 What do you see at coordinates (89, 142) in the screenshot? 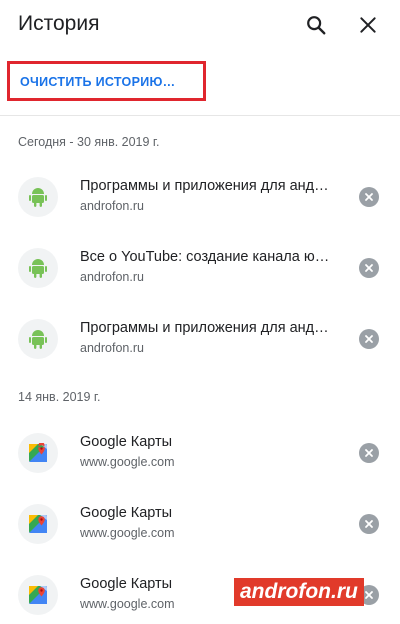
I see `section-date-header: Сегодня - 30 янв. 2019 г.` at bounding box center [89, 142].